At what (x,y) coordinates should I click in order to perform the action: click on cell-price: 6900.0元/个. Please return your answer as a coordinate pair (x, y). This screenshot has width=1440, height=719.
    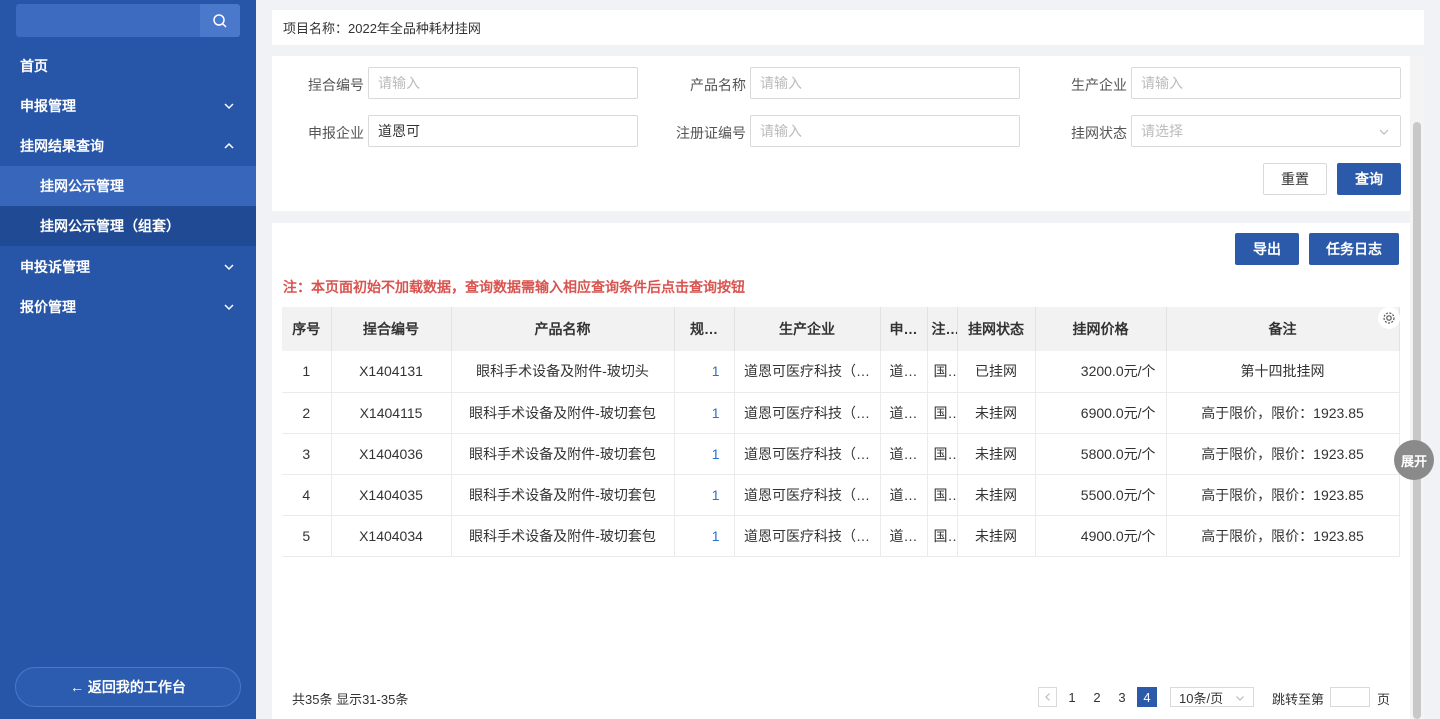
    Looking at the image, I should click on (1101, 413).